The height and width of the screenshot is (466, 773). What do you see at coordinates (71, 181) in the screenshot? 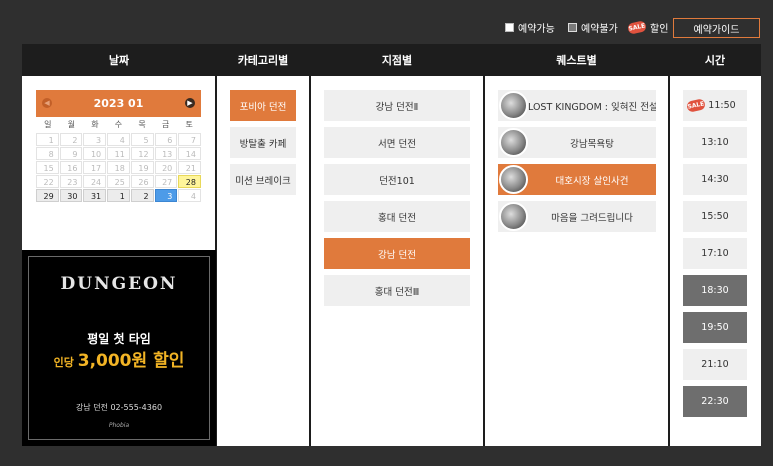
I see `calendar-day: 23` at bounding box center [71, 181].